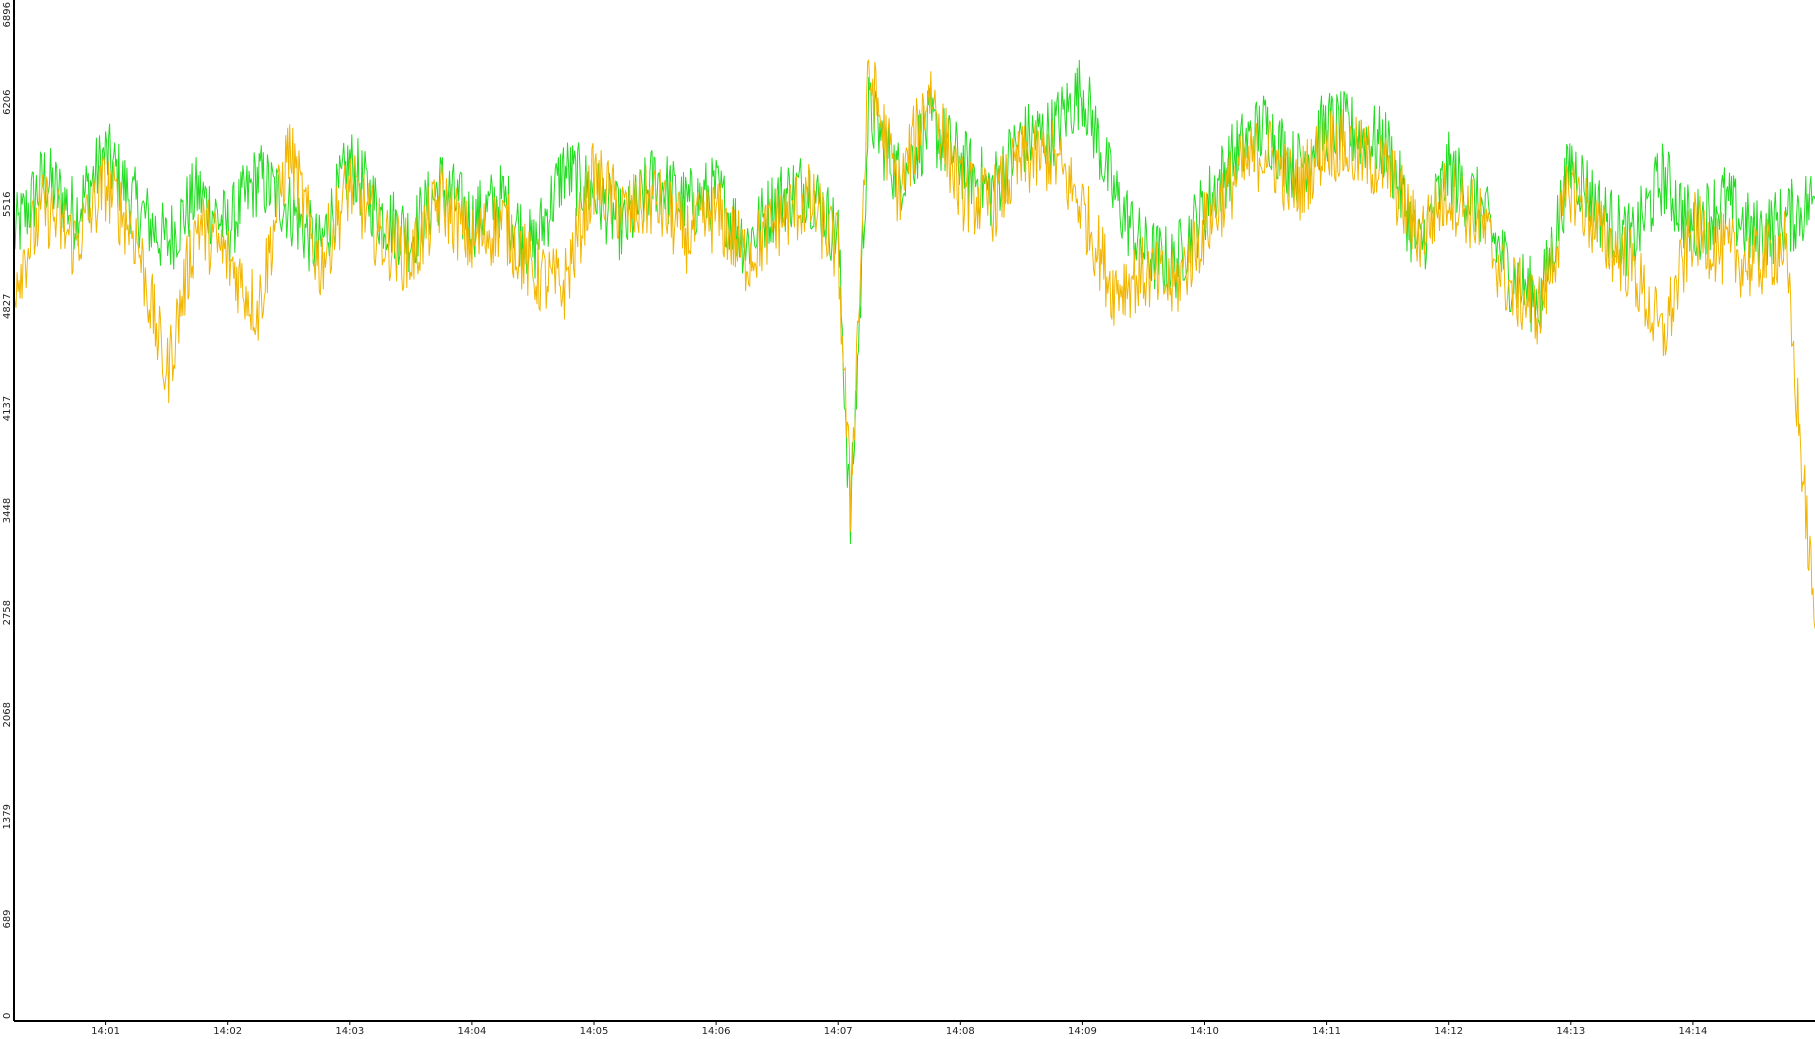 This screenshot has height=1039, width=1815. Describe the element at coordinates (7, 714) in the screenshot. I see `y-tick-label: 2068` at that location.